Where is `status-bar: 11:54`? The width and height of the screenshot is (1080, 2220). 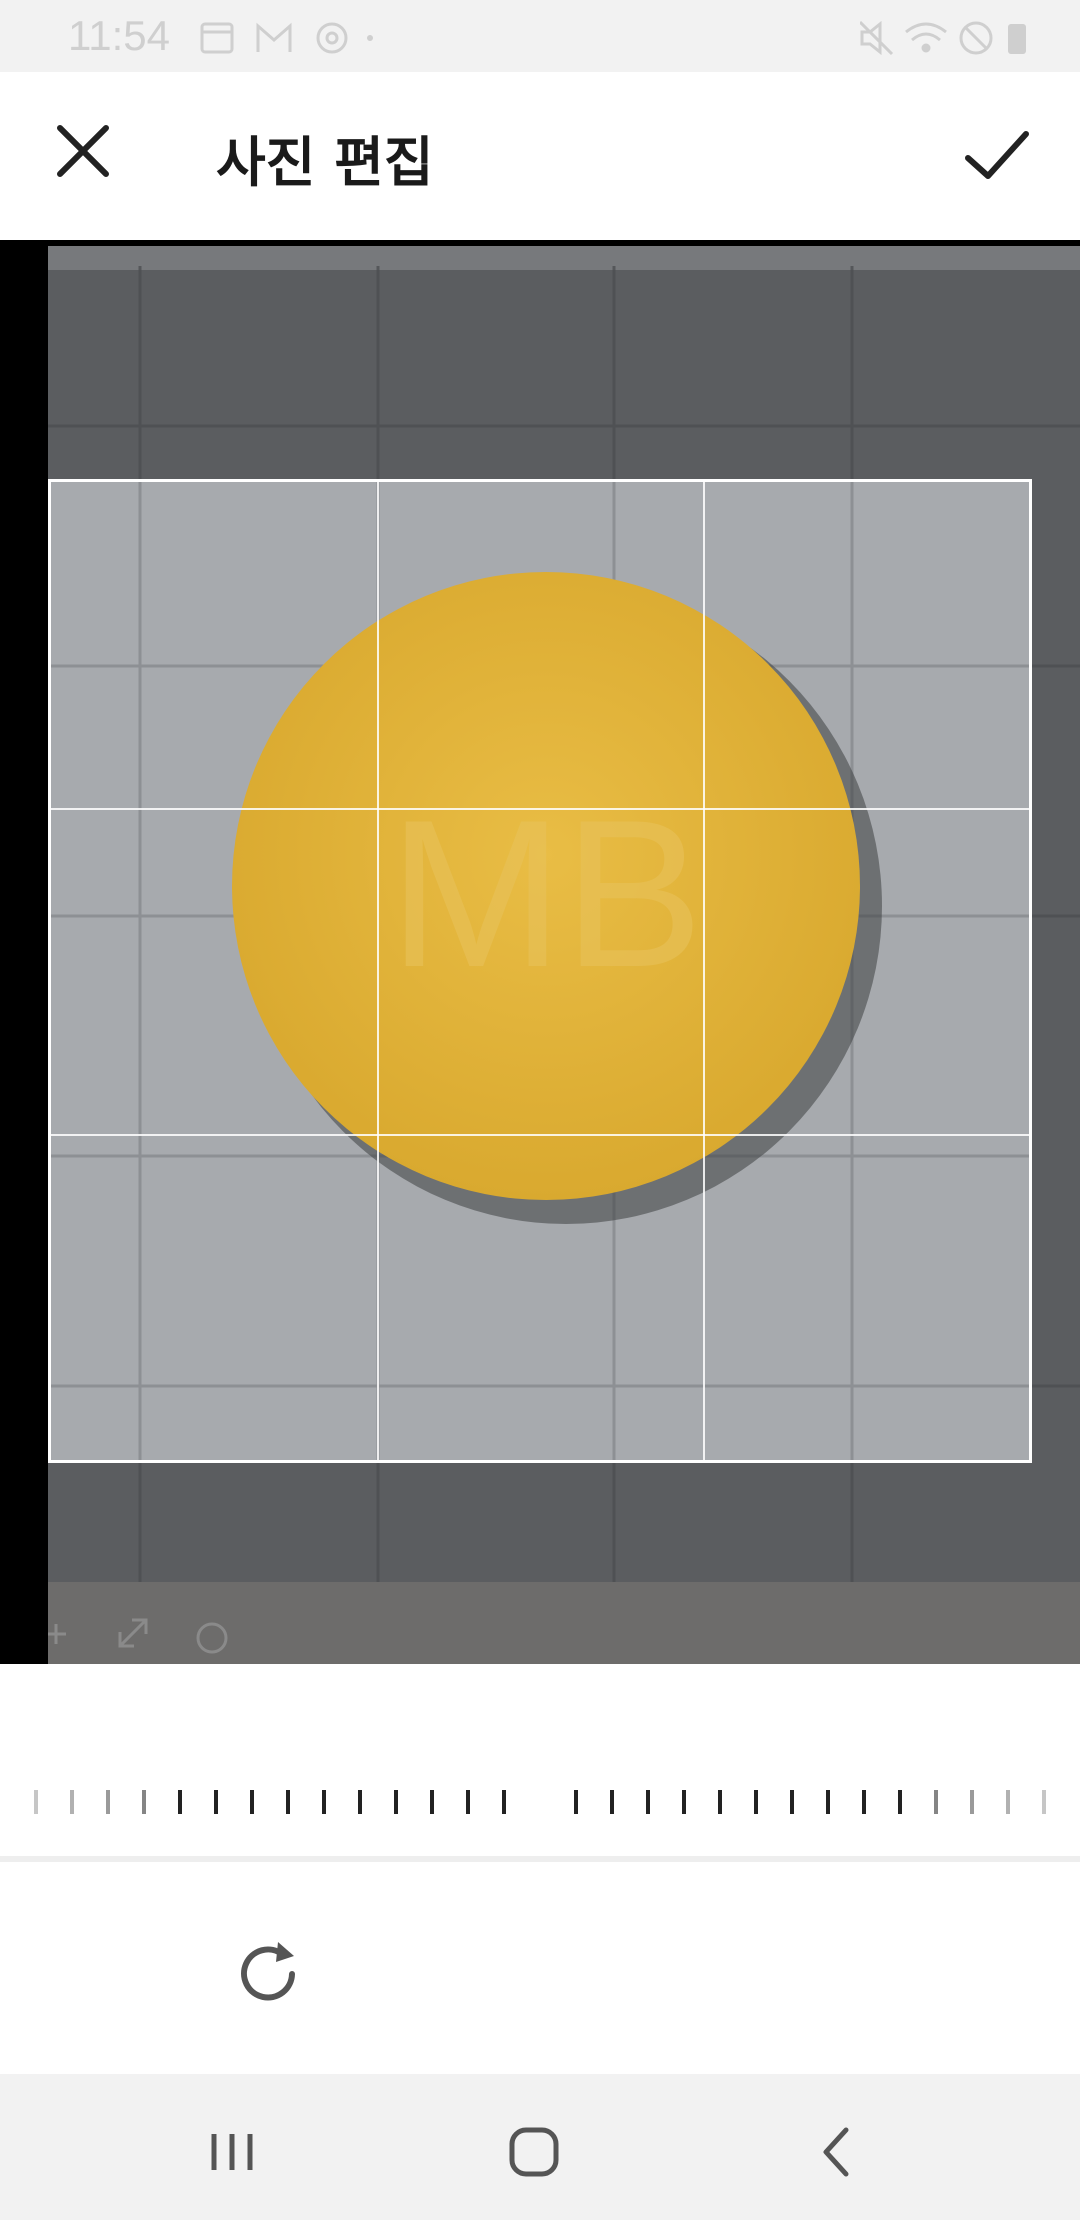 status-bar: 11:54 is located at coordinates (540, 36).